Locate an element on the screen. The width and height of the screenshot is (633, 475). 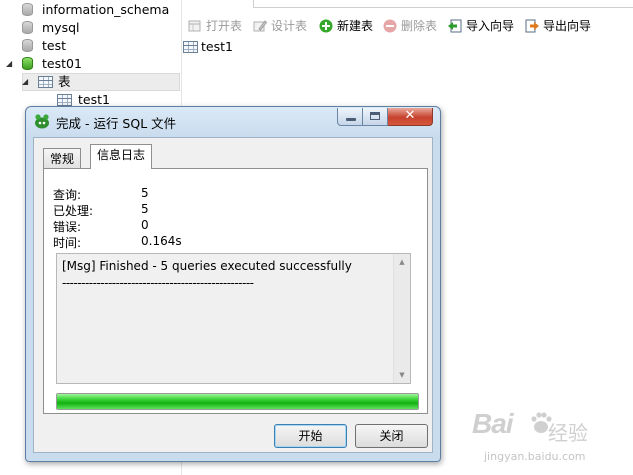
maximize-button is located at coordinates (375, 117).